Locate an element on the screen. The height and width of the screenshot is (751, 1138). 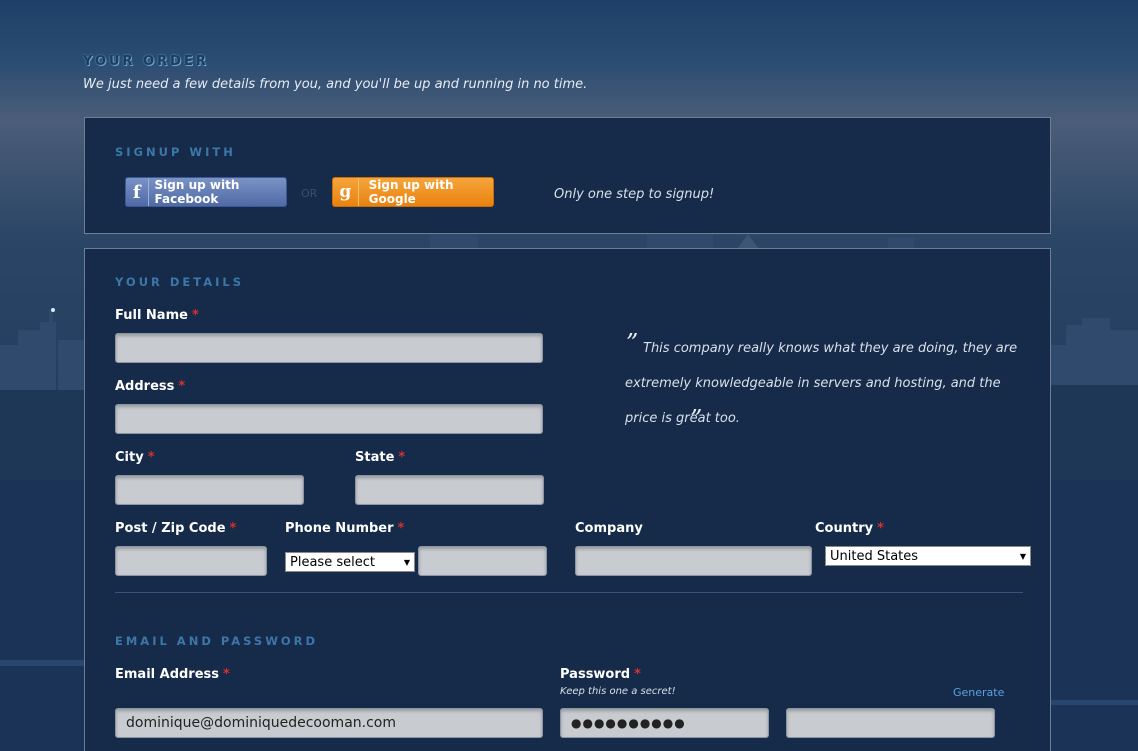
phone-country-code-select: Please select ▼ is located at coordinates (350, 562).